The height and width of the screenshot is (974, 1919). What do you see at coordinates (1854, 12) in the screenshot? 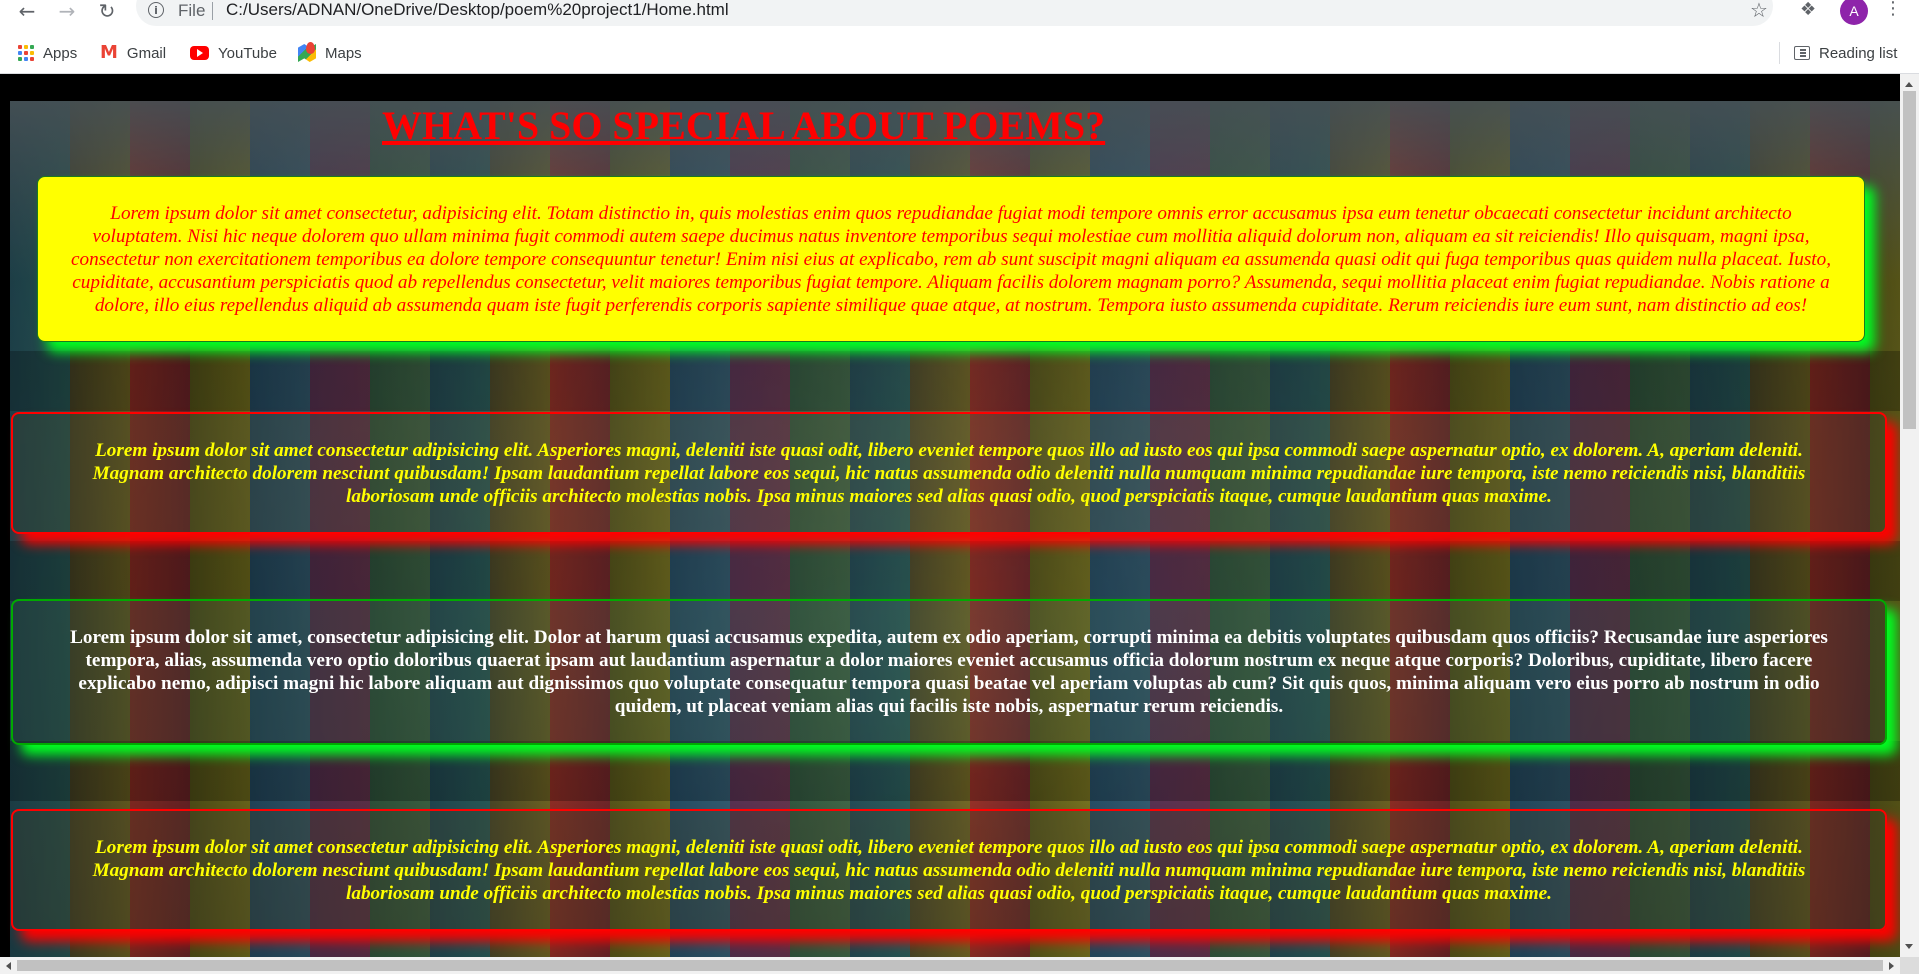
I see `profile-avatar: A` at bounding box center [1854, 12].